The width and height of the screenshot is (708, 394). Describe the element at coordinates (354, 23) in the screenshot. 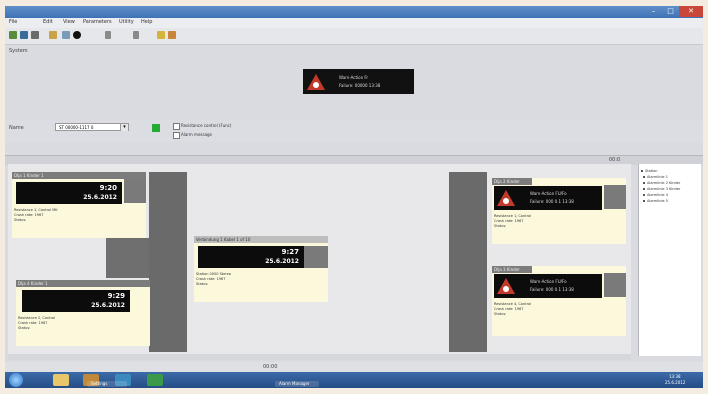

I see `menu-bar: File Edit View Parameters Utility Help` at that location.